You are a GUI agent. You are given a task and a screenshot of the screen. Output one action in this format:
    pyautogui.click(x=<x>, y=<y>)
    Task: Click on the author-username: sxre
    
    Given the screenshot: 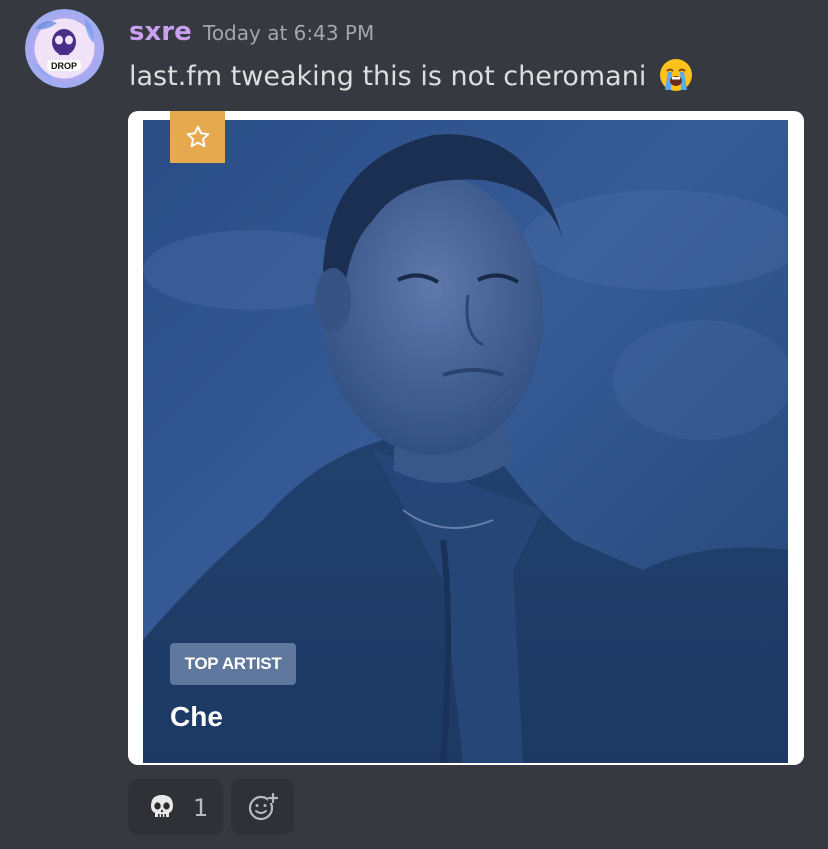 What is the action you would take?
    pyautogui.click(x=160, y=32)
    